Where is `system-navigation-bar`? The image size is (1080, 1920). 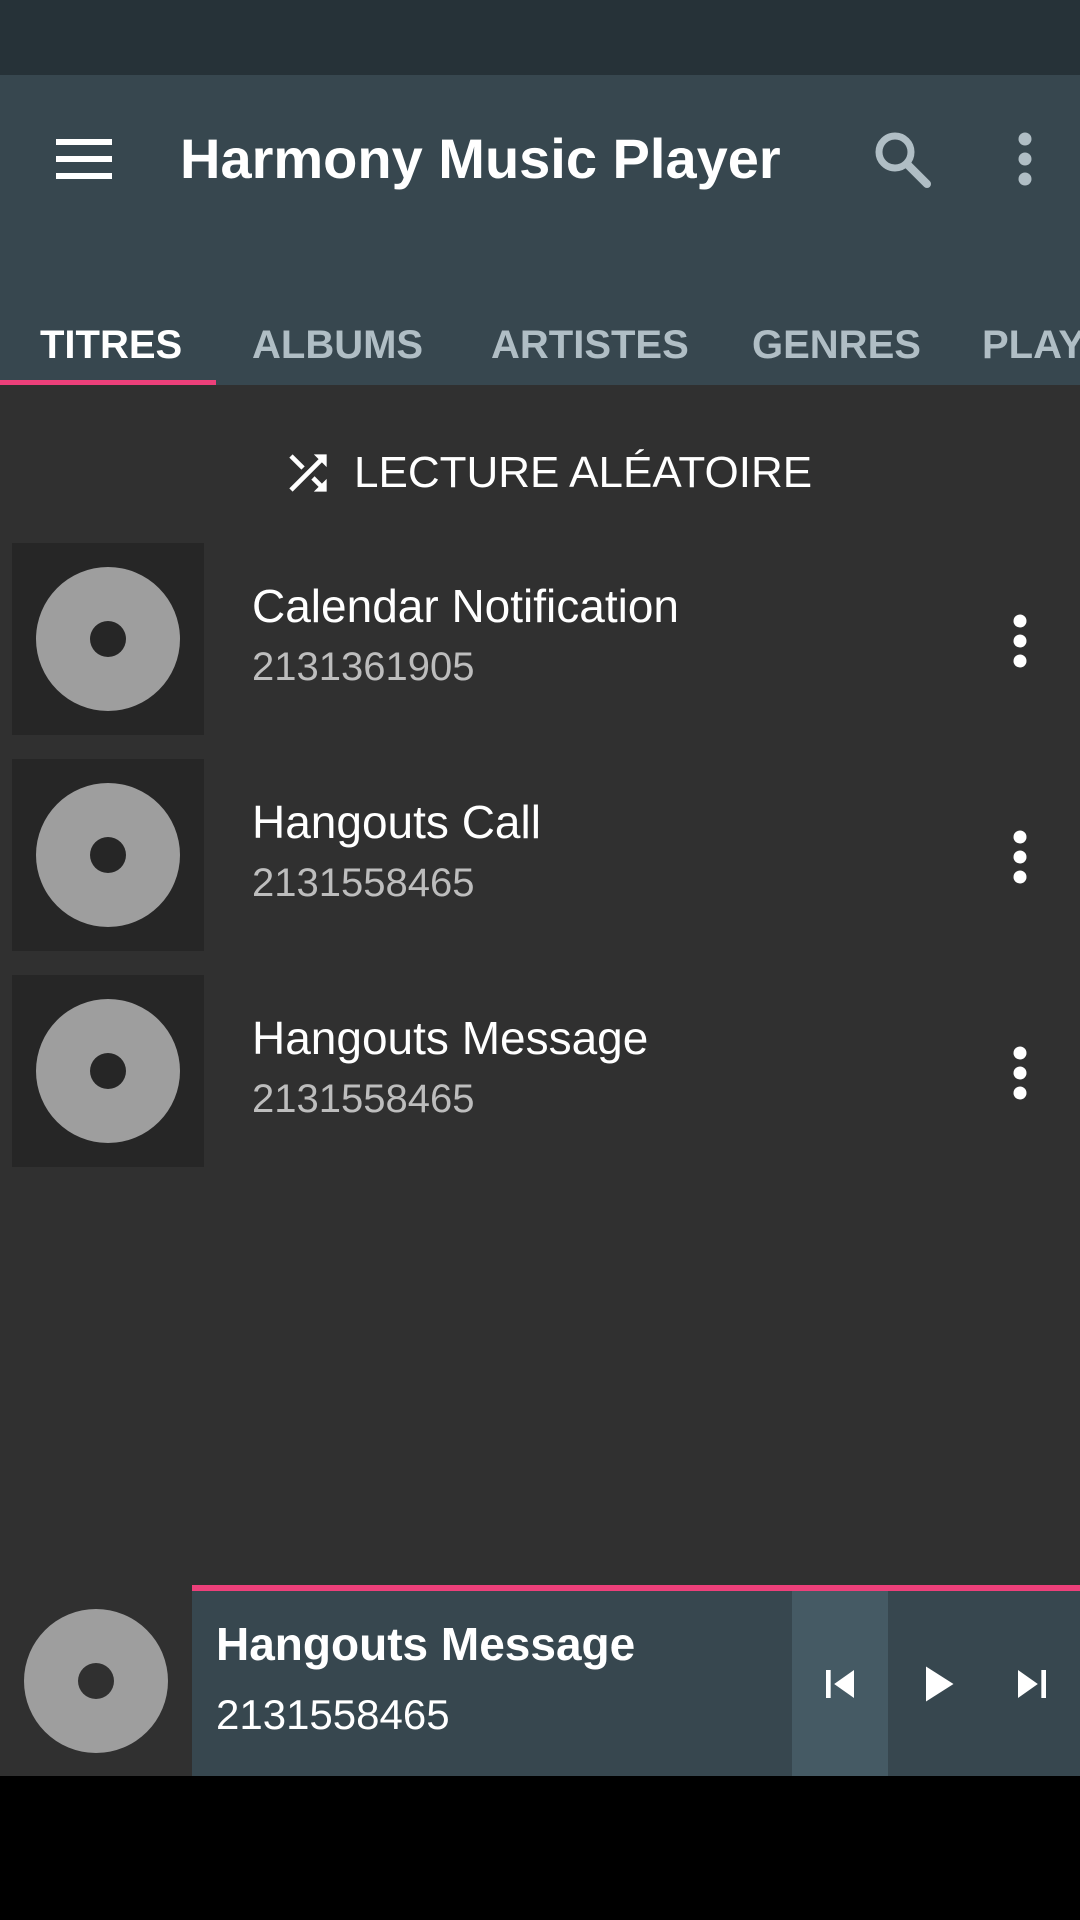
system-navigation-bar is located at coordinates (540, 1848).